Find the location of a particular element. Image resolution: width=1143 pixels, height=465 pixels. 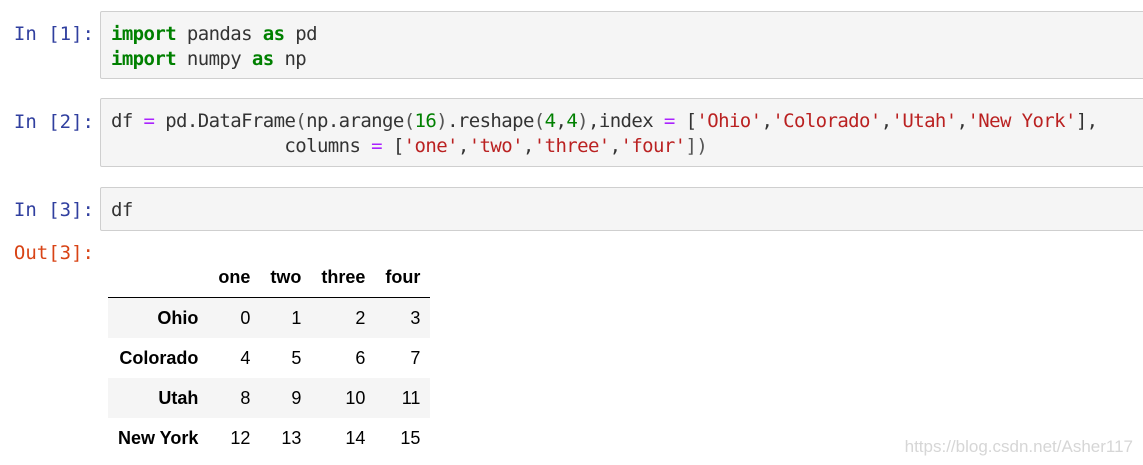

code-token: 'New York' is located at coordinates (1021, 121).